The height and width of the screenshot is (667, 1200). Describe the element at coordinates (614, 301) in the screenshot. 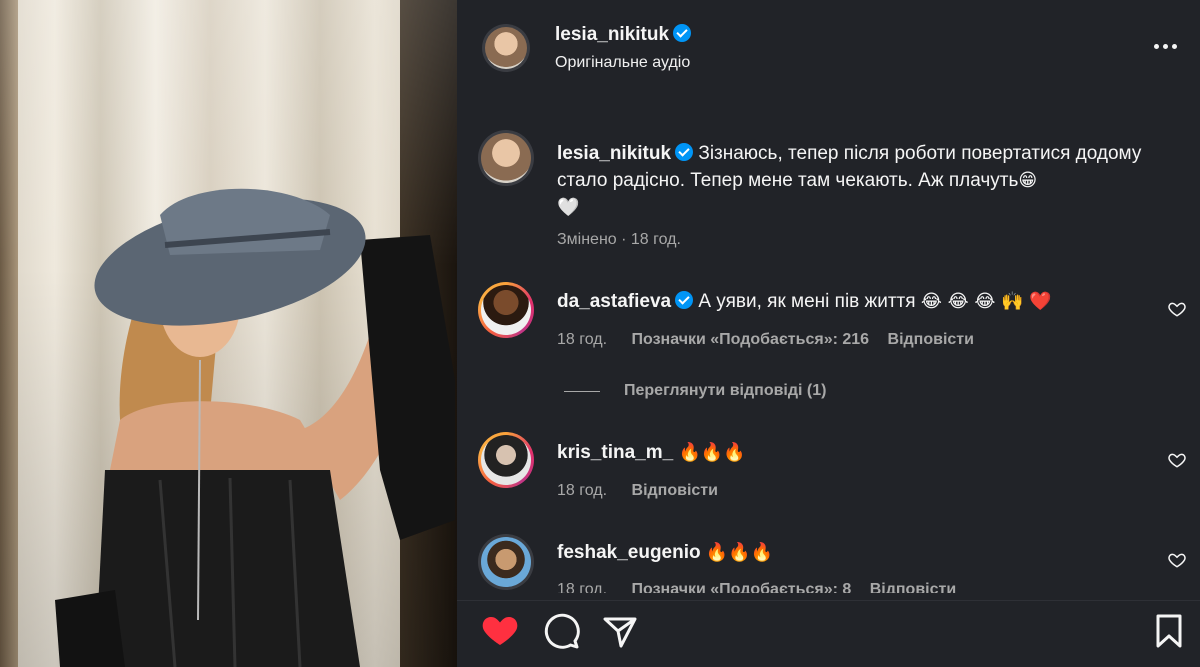

I see `comment-username: da_astafieva` at that location.